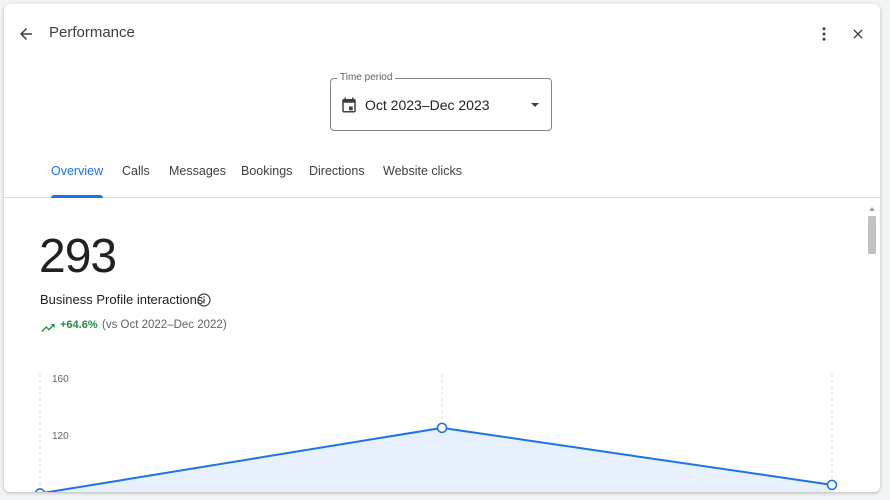  I want to click on time-period-select: Time period Oct 2023–Dec 2023, so click(441, 101).